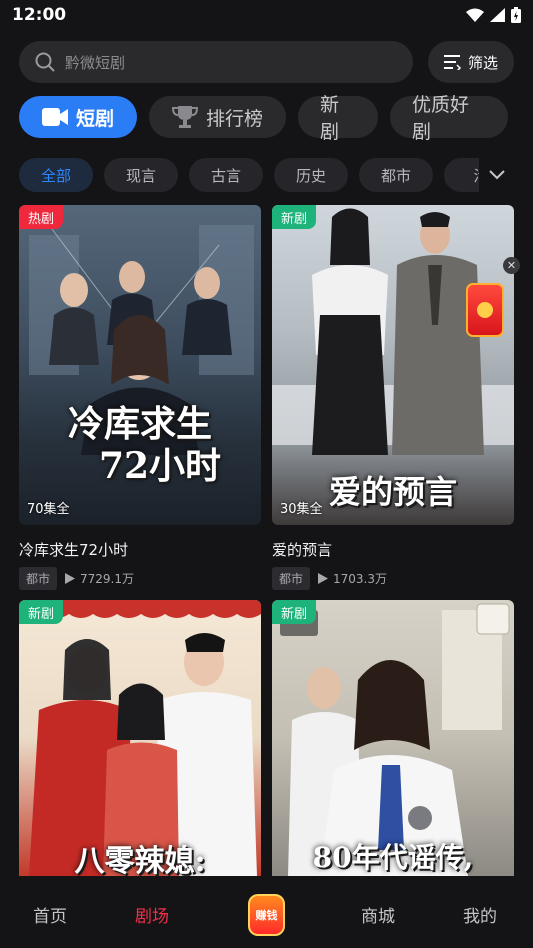  What do you see at coordinates (497, 15) in the screenshot?
I see `signal-icon` at bounding box center [497, 15].